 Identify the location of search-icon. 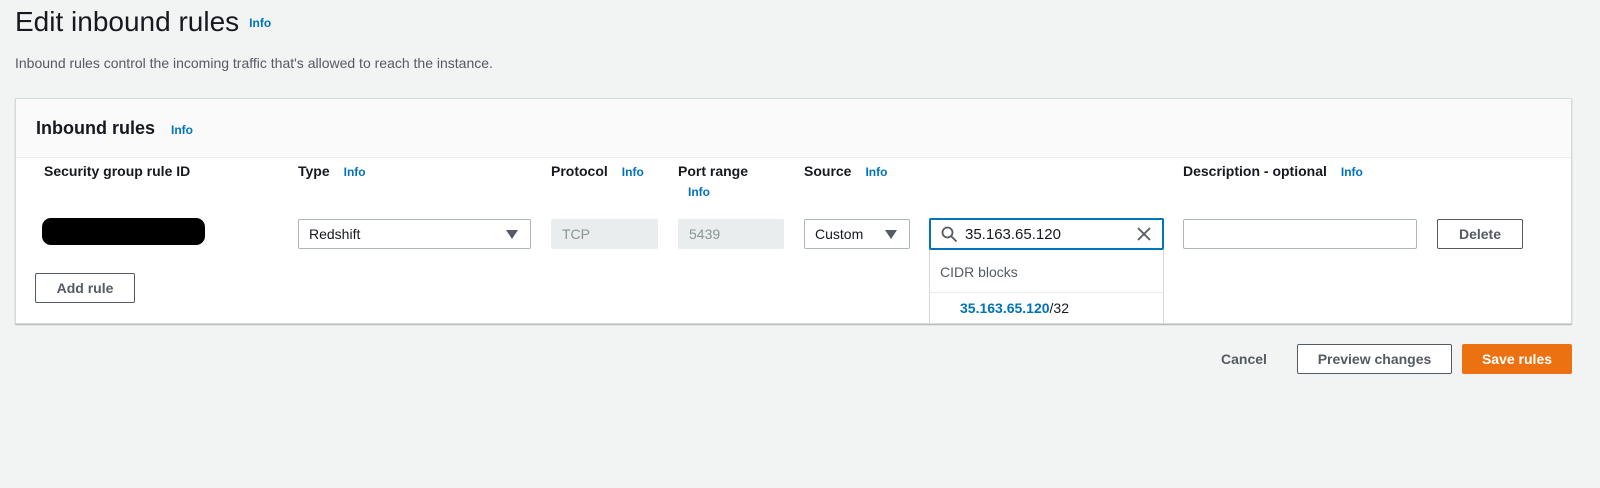
(949, 234).